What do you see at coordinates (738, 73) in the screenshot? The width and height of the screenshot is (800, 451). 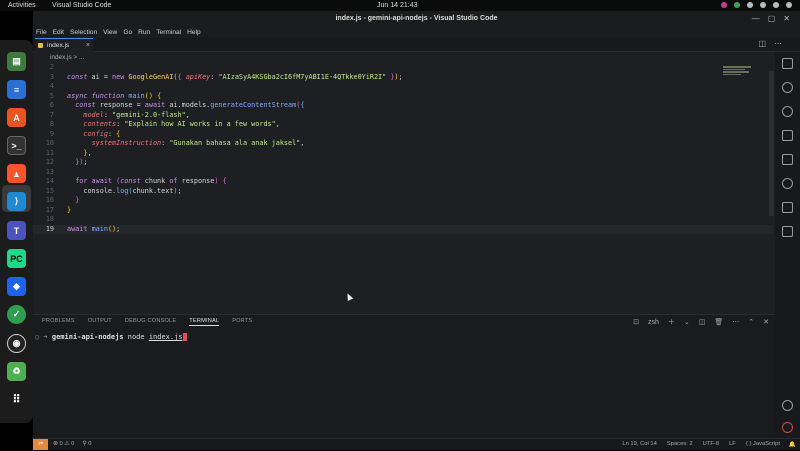 I see `minimap` at bounding box center [738, 73].